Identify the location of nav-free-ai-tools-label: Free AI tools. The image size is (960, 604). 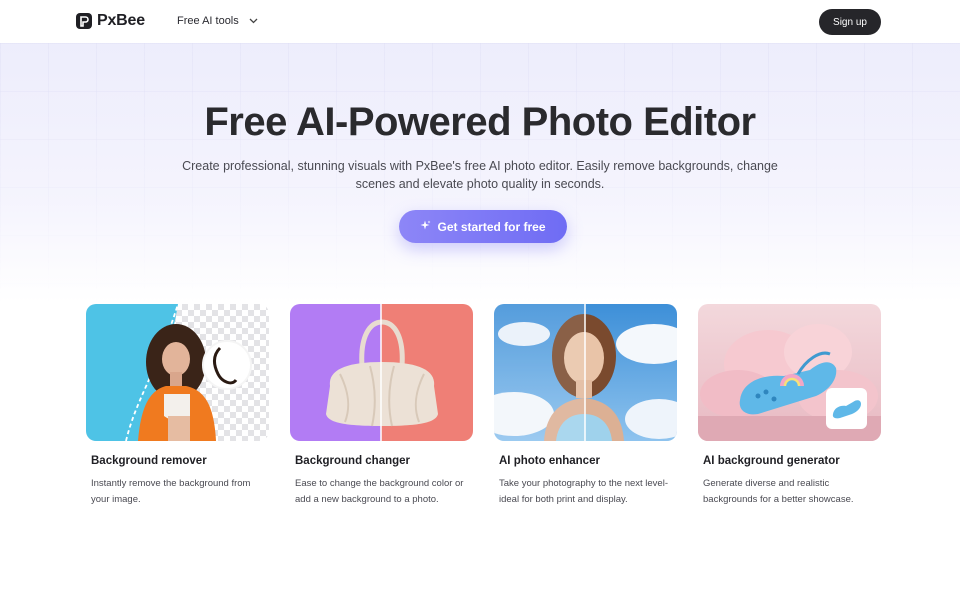
(208, 21).